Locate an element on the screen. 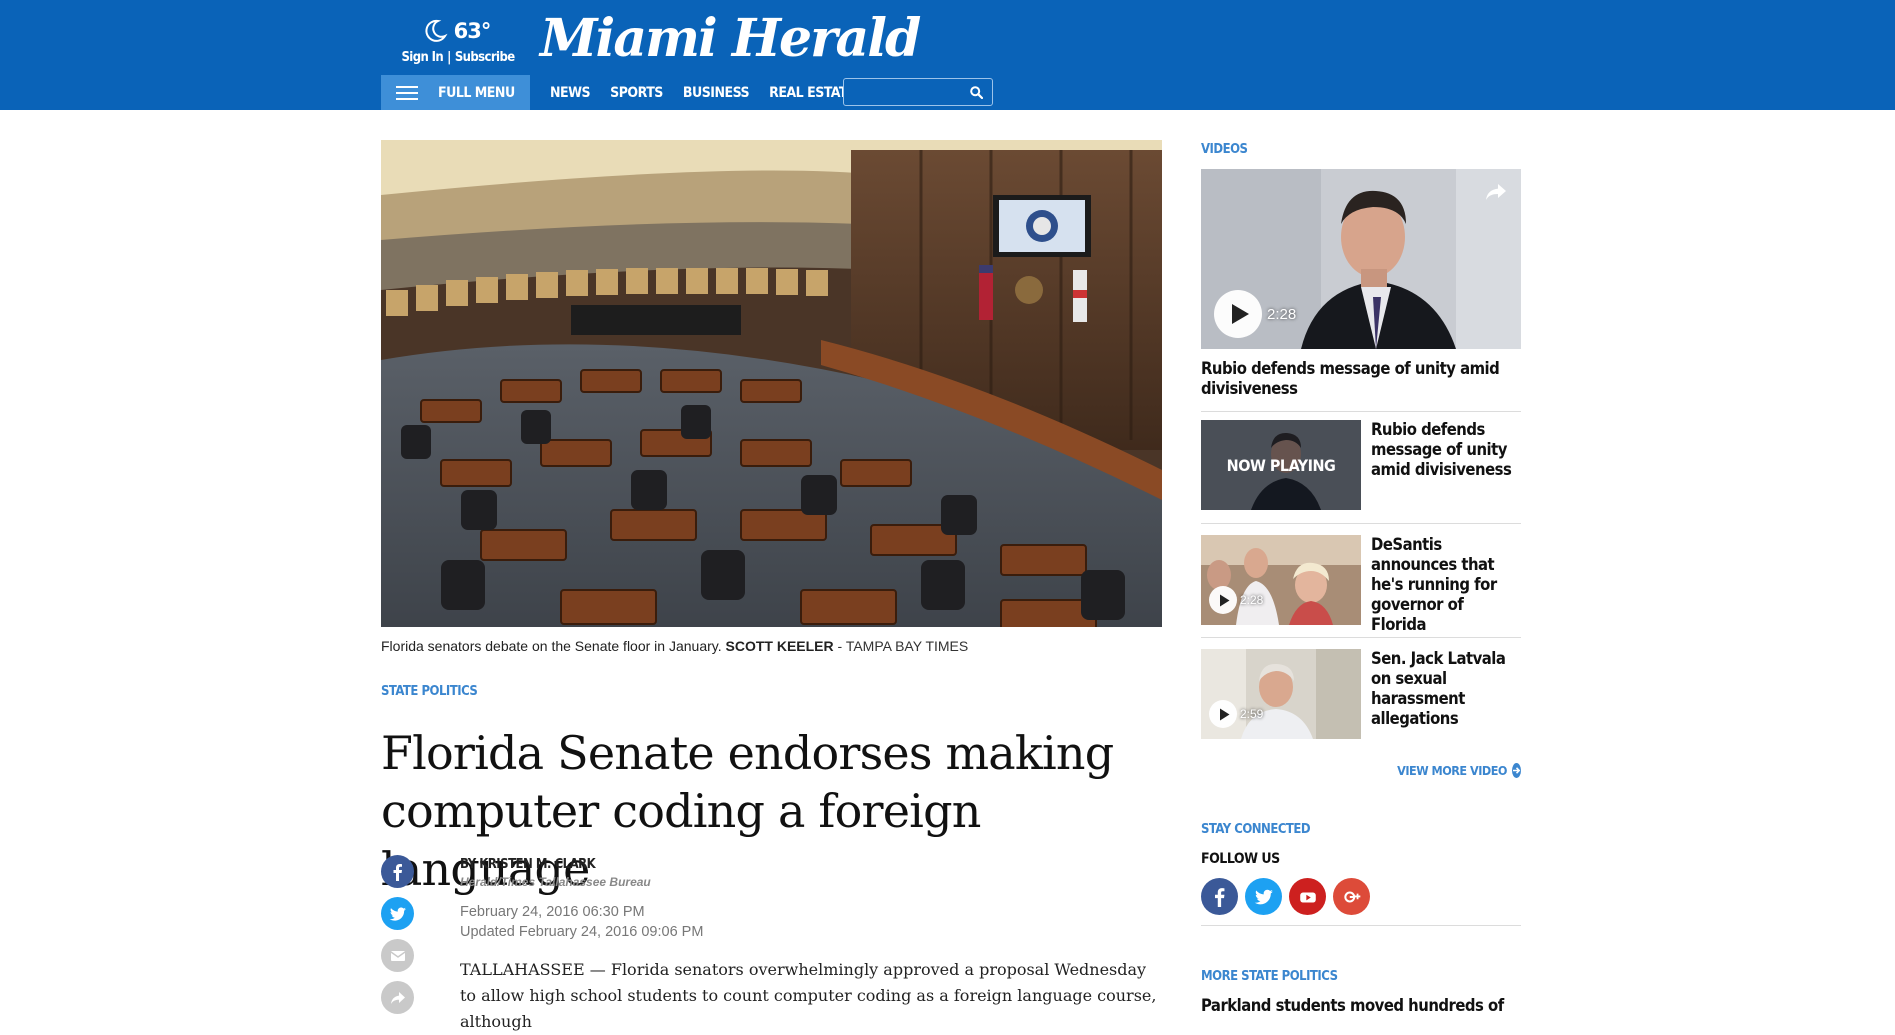  videos-label: VIDEOS is located at coordinates (1224, 149).